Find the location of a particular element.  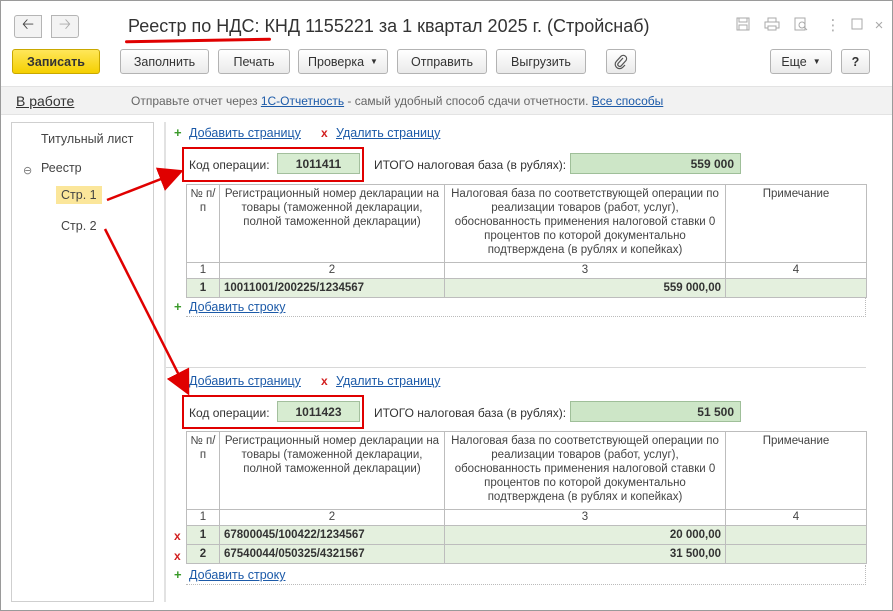

fill-button: Заполнить is located at coordinates (164, 61).